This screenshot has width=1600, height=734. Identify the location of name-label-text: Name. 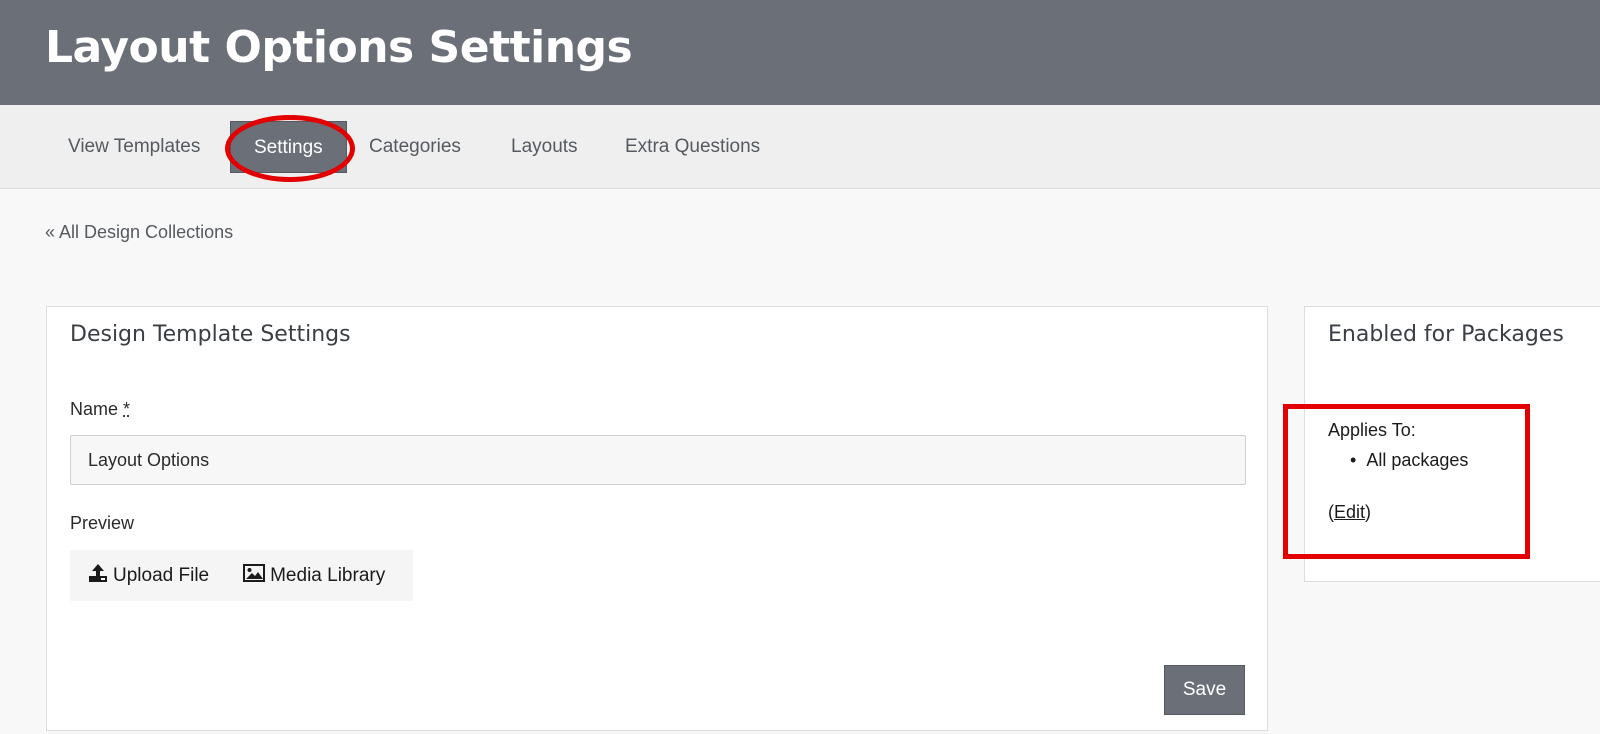
(94, 409).